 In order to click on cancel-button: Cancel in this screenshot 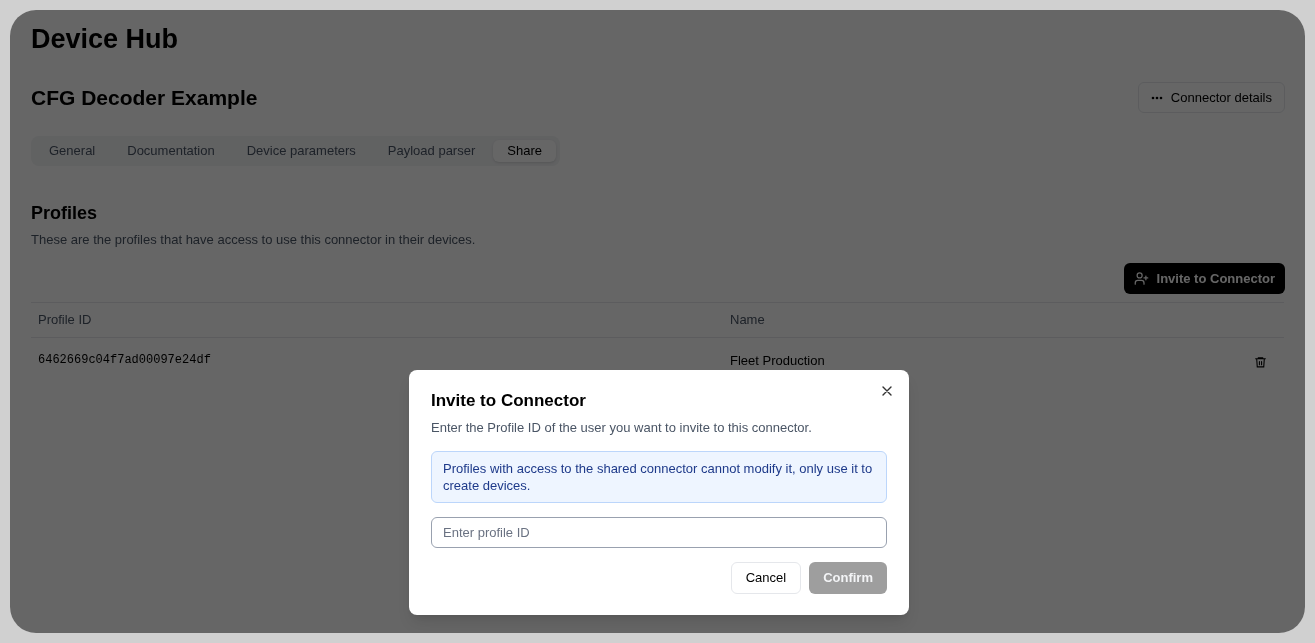, I will do `click(766, 578)`.